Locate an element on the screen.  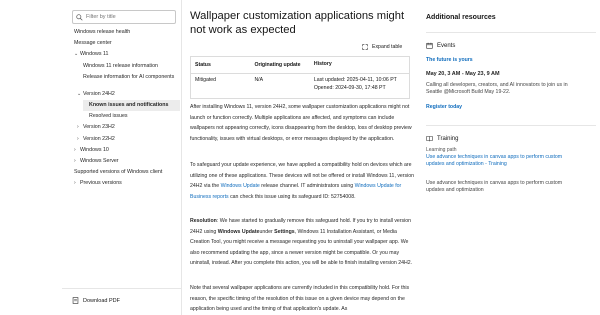
nav-item-previous-versions: › Previous versions is located at coordinates (126, 183).